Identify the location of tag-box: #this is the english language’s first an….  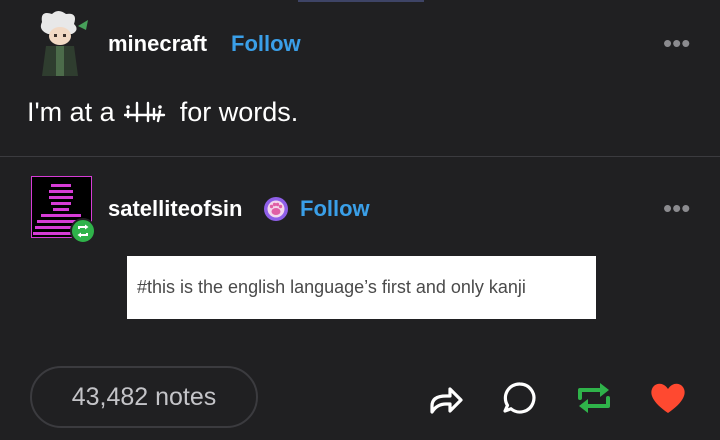
(361, 287).